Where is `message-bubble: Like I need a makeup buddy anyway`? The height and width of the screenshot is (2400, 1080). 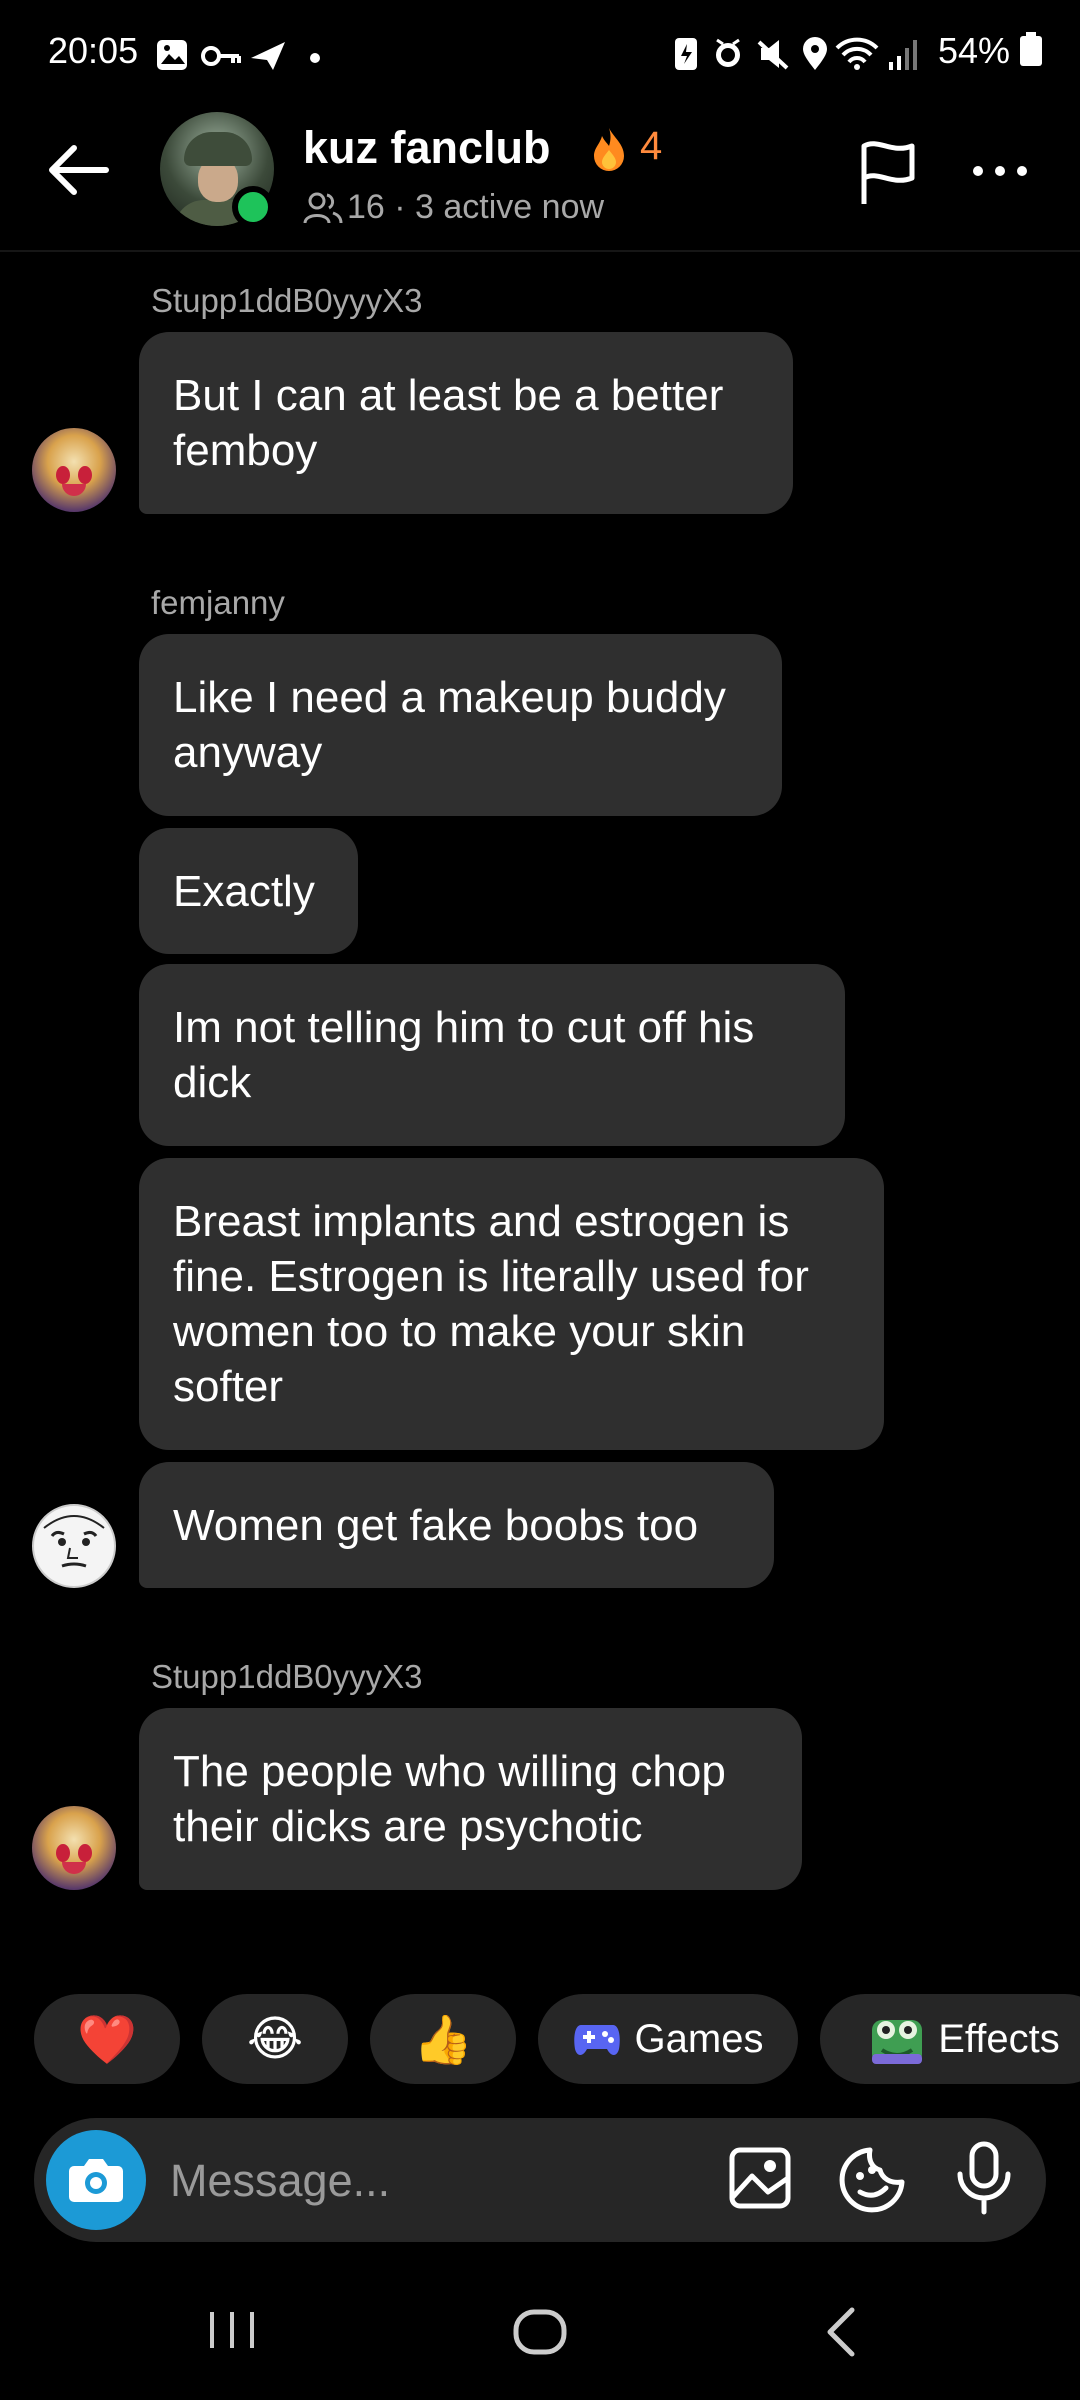 message-bubble: Like I need a makeup buddy anyway is located at coordinates (460, 725).